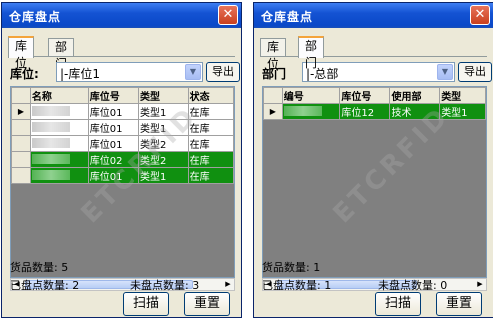  I want to click on table-row: 库位01 类型1 在库, so click(122, 127).